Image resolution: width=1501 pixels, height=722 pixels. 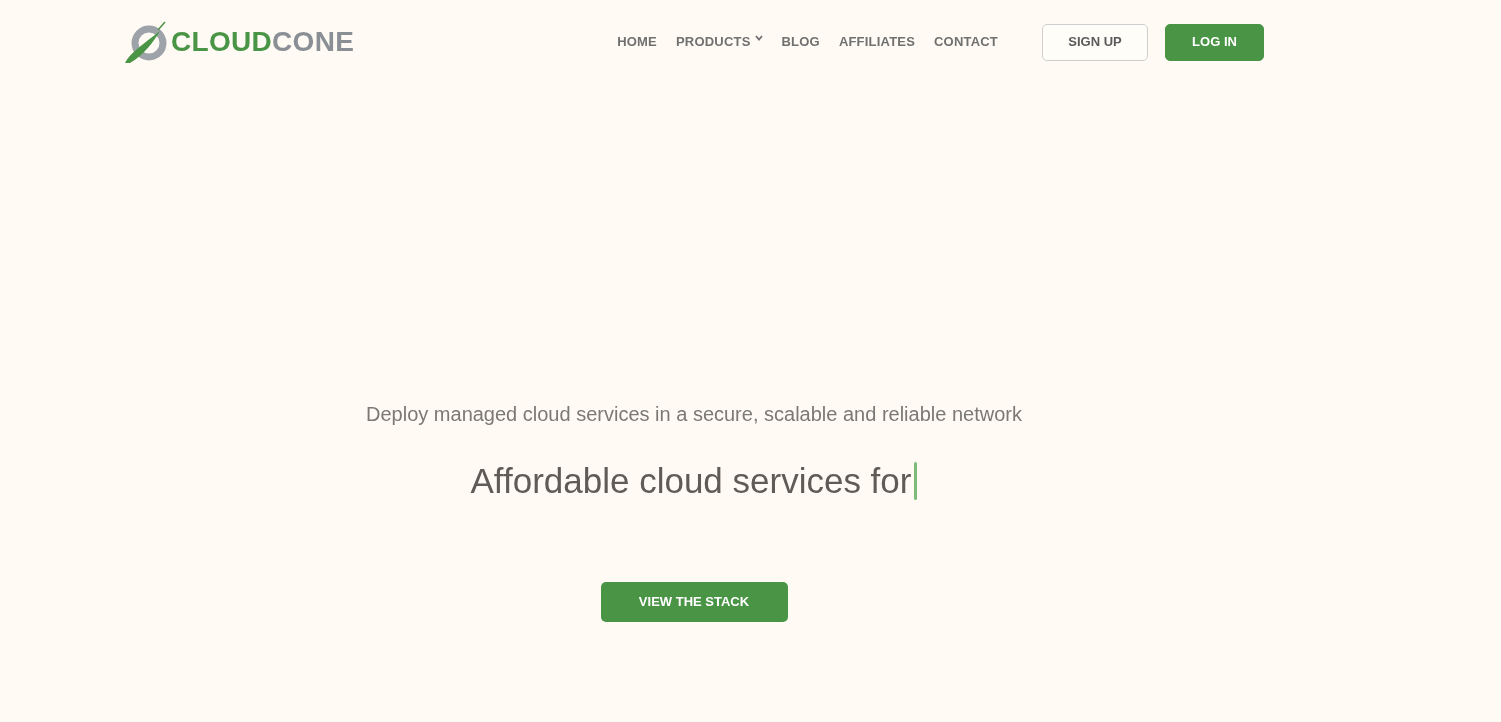 What do you see at coordinates (719, 42) in the screenshot?
I see `products-menu-link: PRODUCTS` at bounding box center [719, 42].